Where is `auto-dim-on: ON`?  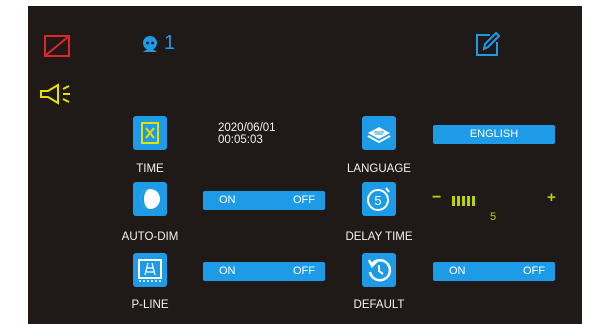
auto-dim-on: ON is located at coordinates (227, 200).